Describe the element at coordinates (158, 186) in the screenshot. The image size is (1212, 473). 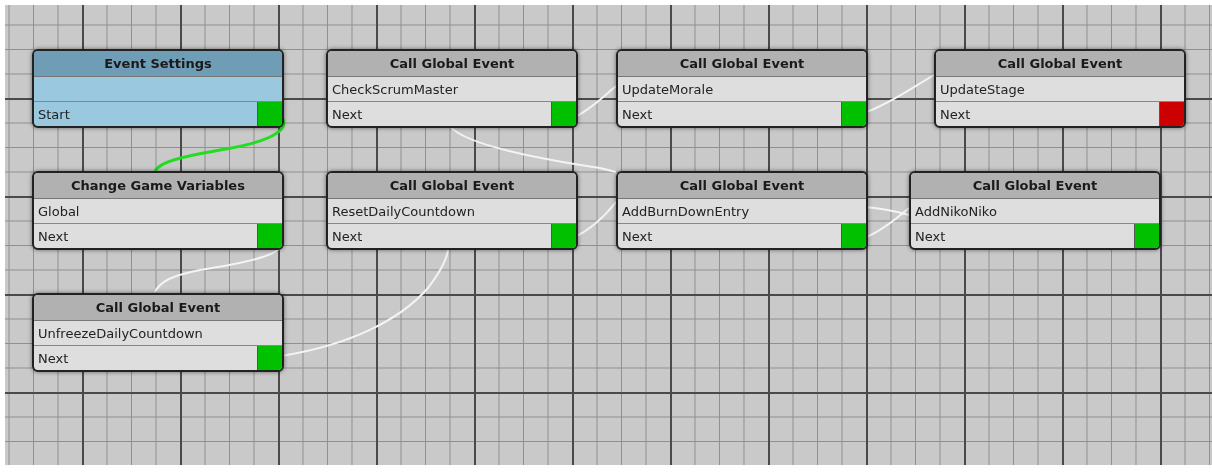
I see `node-title: Change Game Variables` at that location.